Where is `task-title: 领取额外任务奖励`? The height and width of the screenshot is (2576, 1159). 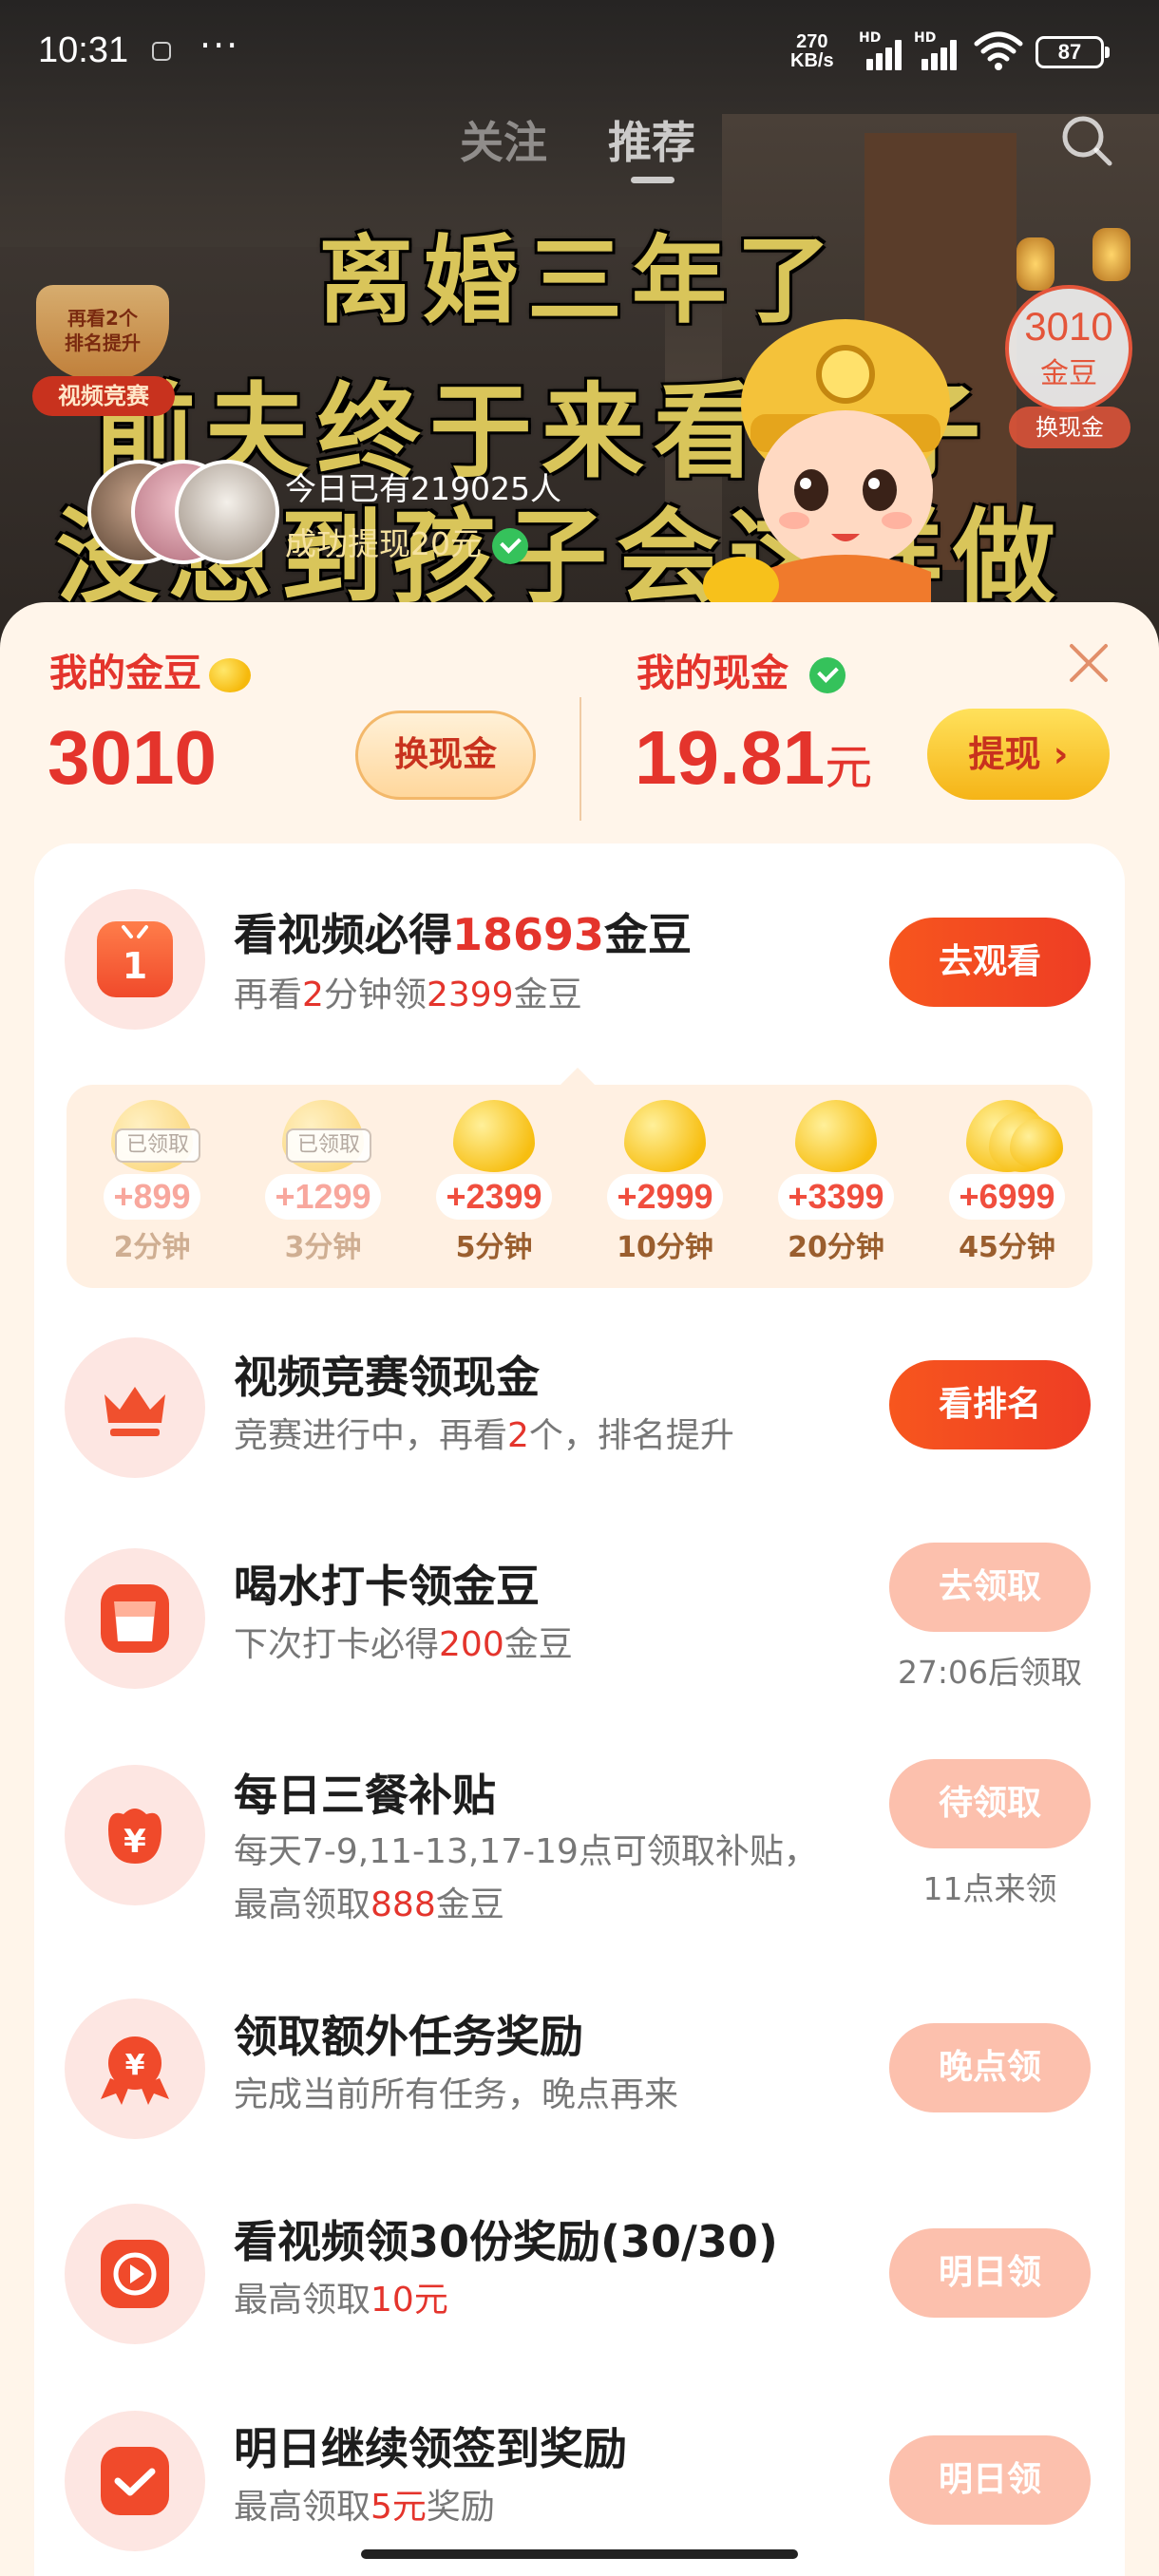 task-title: 领取额外任务奖励 is located at coordinates (408, 2037).